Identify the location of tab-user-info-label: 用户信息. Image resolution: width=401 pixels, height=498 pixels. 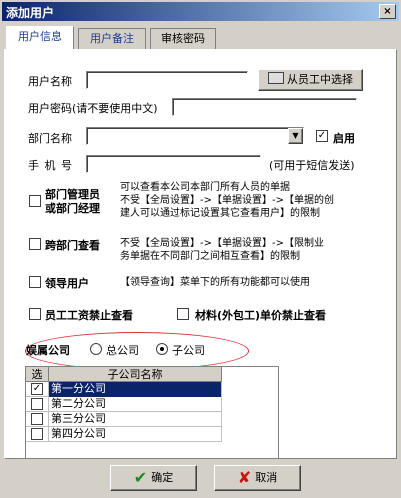
(40, 36).